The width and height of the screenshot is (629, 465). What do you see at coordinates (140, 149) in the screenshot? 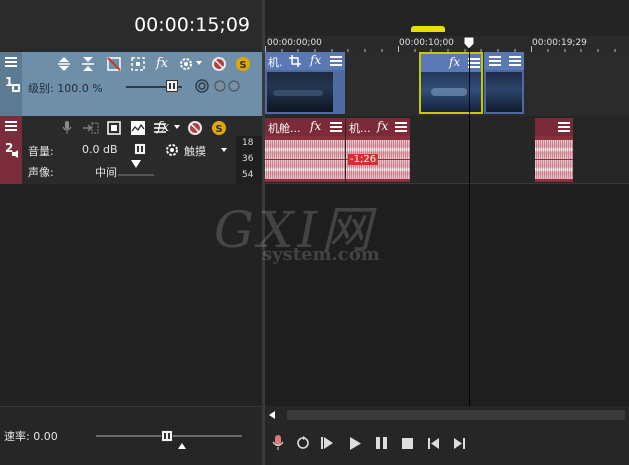
I see `volume-slider-thumb` at bounding box center [140, 149].